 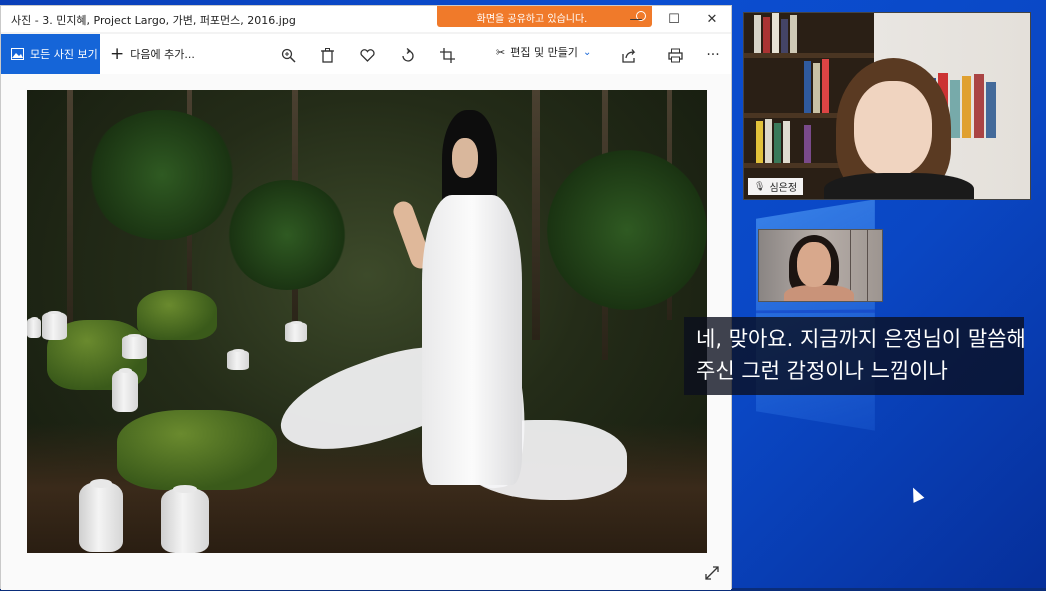 I want to click on share-icon, so click(x=629, y=55).